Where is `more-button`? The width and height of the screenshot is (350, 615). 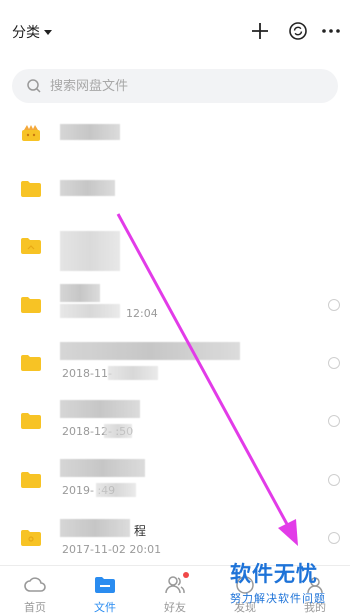 more-button is located at coordinates (331, 31).